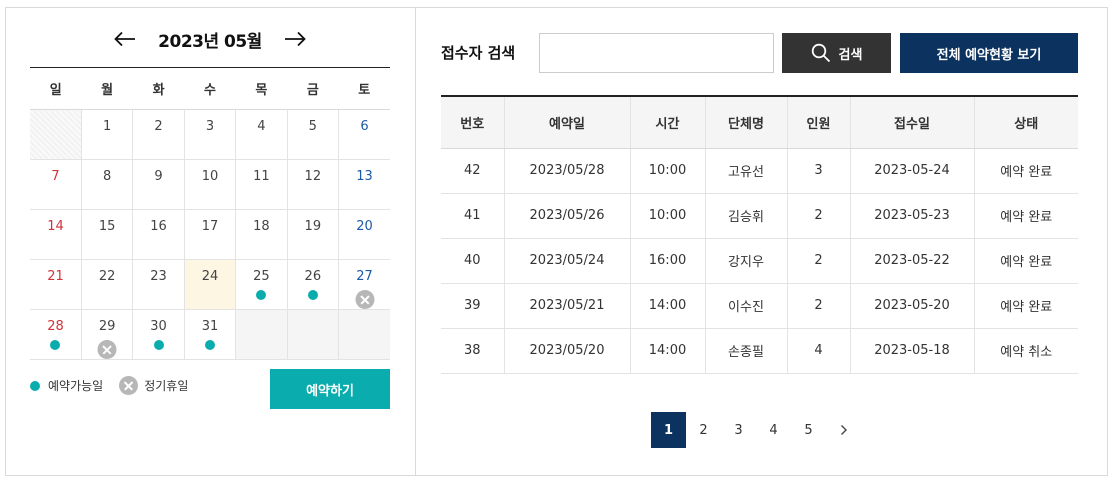  Describe the element at coordinates (773, 430) in the screenshot. I see `page-button: 4` at that location.